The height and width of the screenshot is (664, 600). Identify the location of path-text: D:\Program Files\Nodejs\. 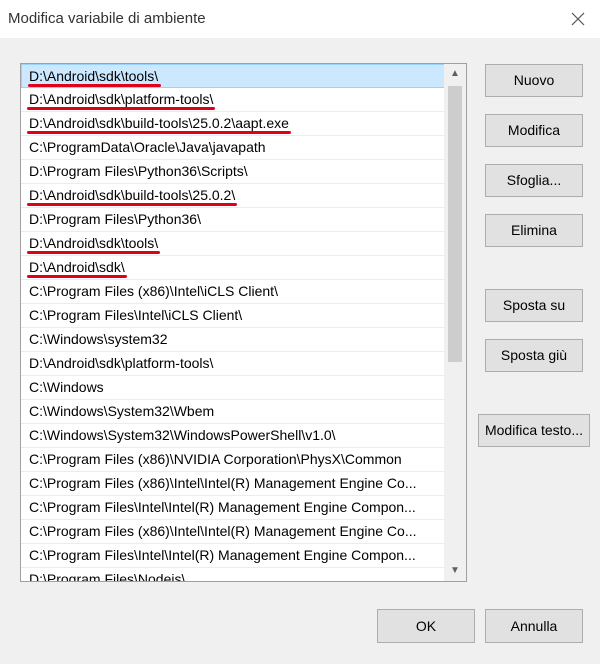
(107, 576).